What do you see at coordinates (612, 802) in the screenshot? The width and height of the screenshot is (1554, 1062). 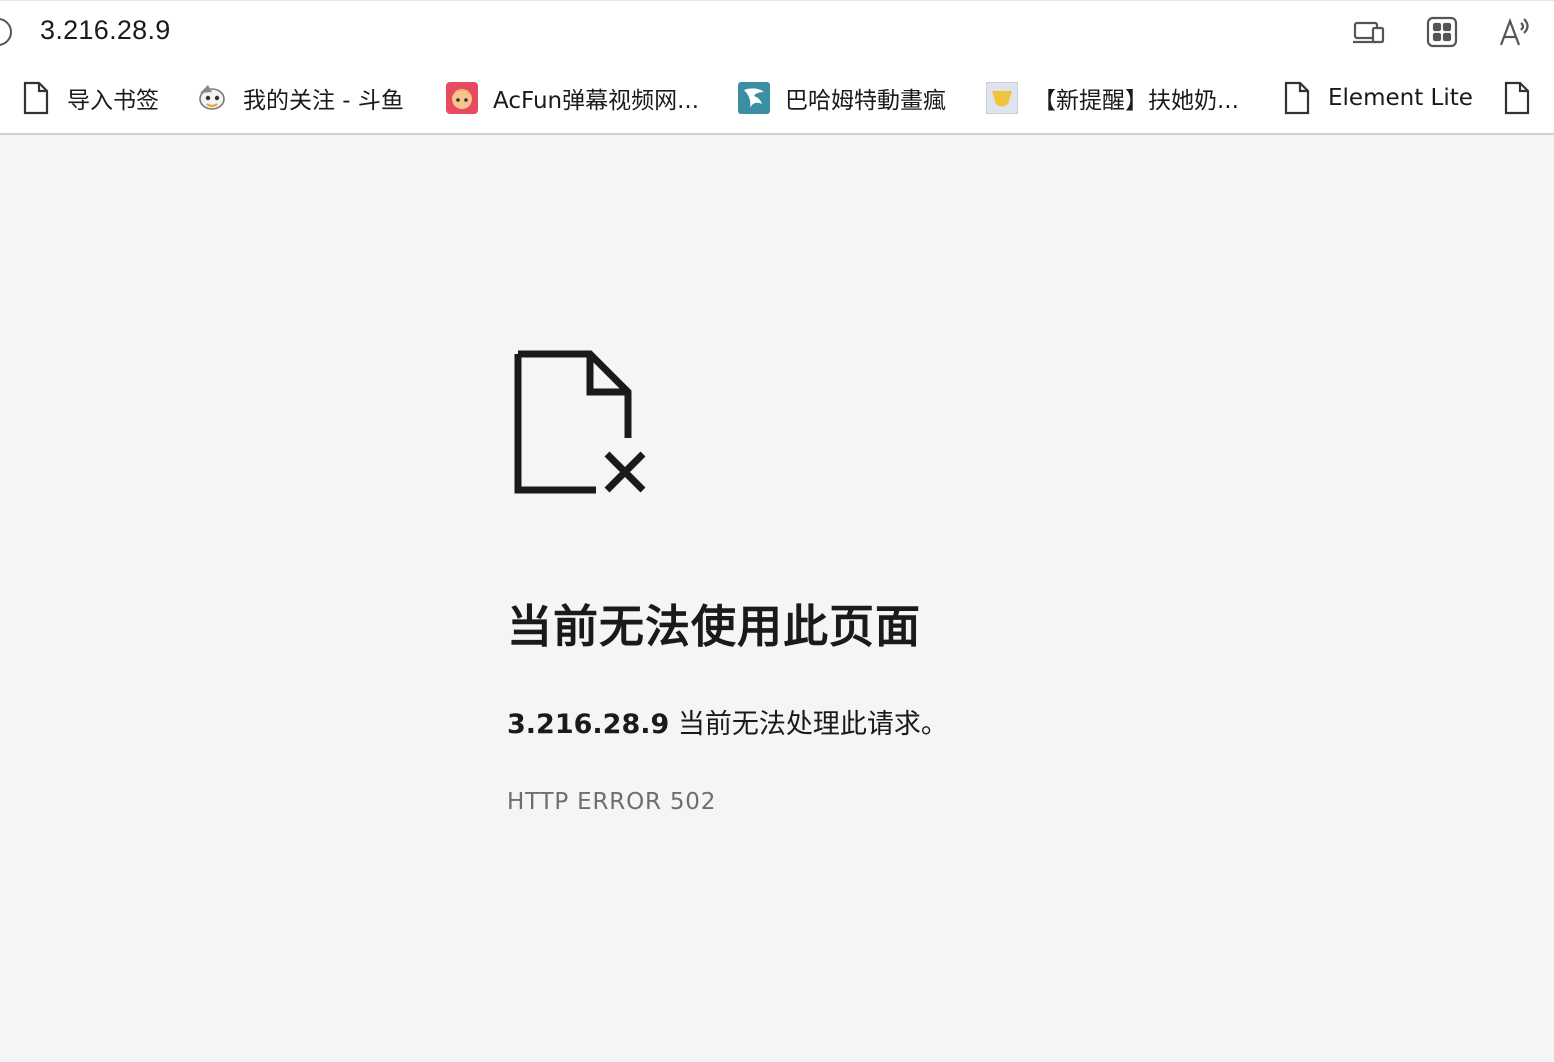 I see `error-code: HTTP ERROR 502` at bounding box center [612, 802].